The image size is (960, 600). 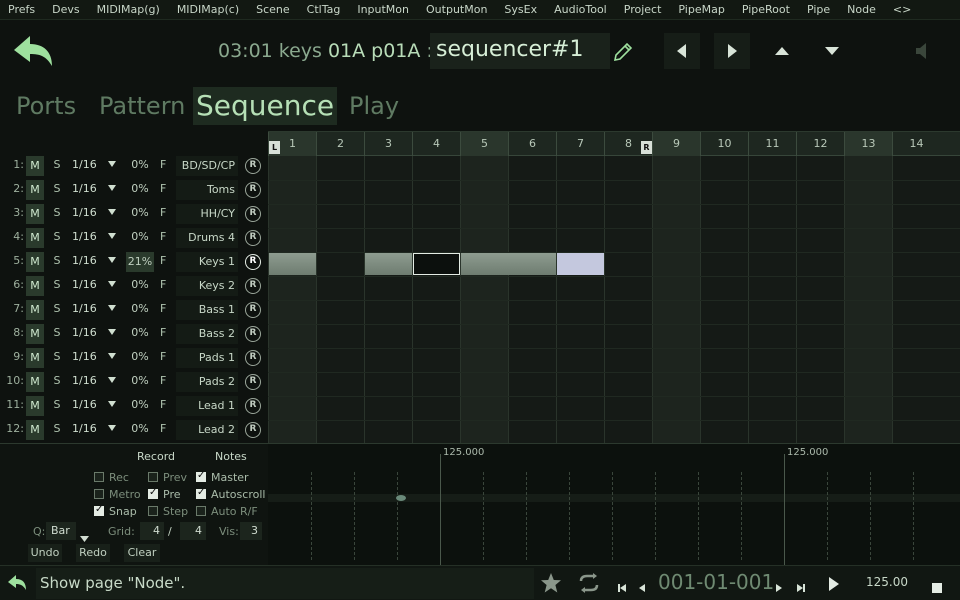 What do you see at coordinates (676, 144) in the screenshot?
I see `ruler-bar-label: 9` at bounding box center [676, 144].